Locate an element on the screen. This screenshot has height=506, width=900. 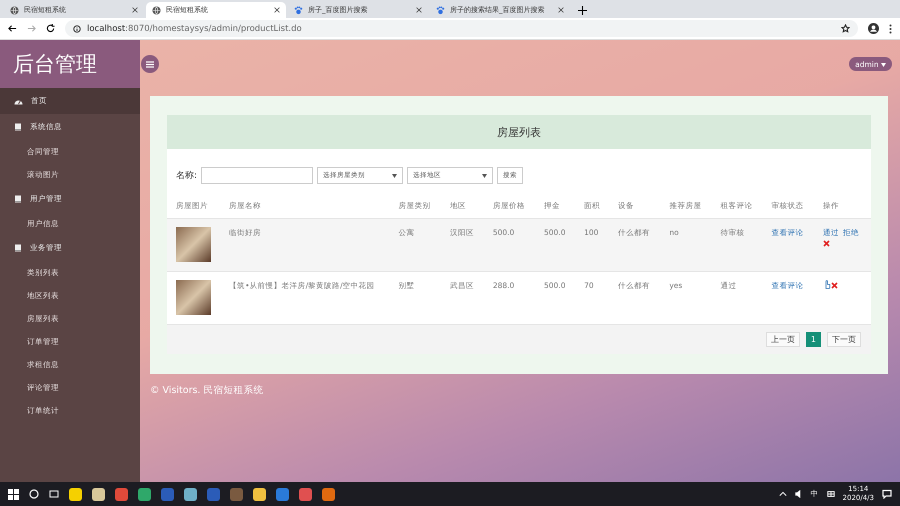
prev-page-button: 上一页 is located at coordinates (783, 339).